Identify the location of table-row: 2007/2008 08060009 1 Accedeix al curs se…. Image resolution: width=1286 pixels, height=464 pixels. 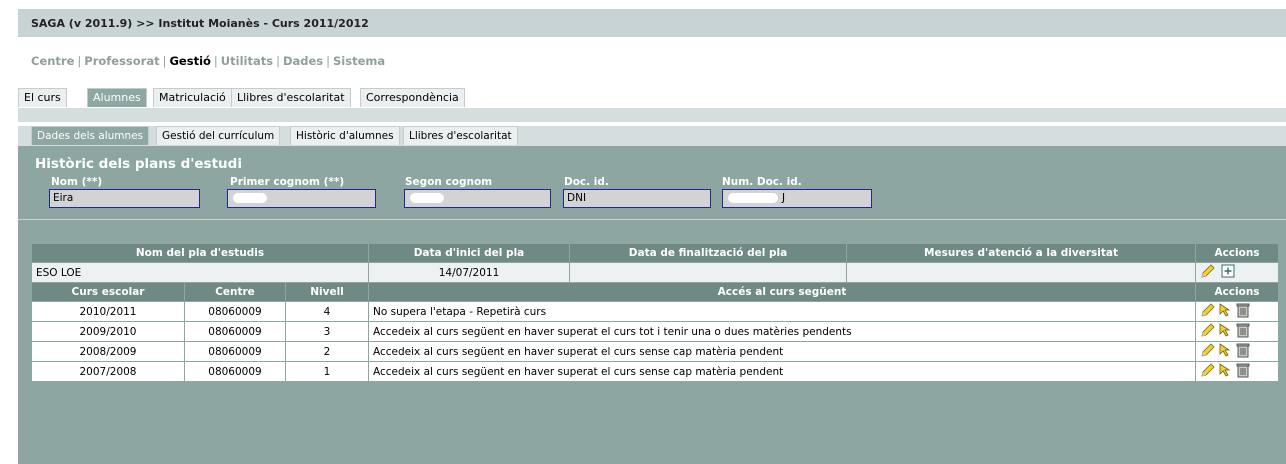
(655, 371).